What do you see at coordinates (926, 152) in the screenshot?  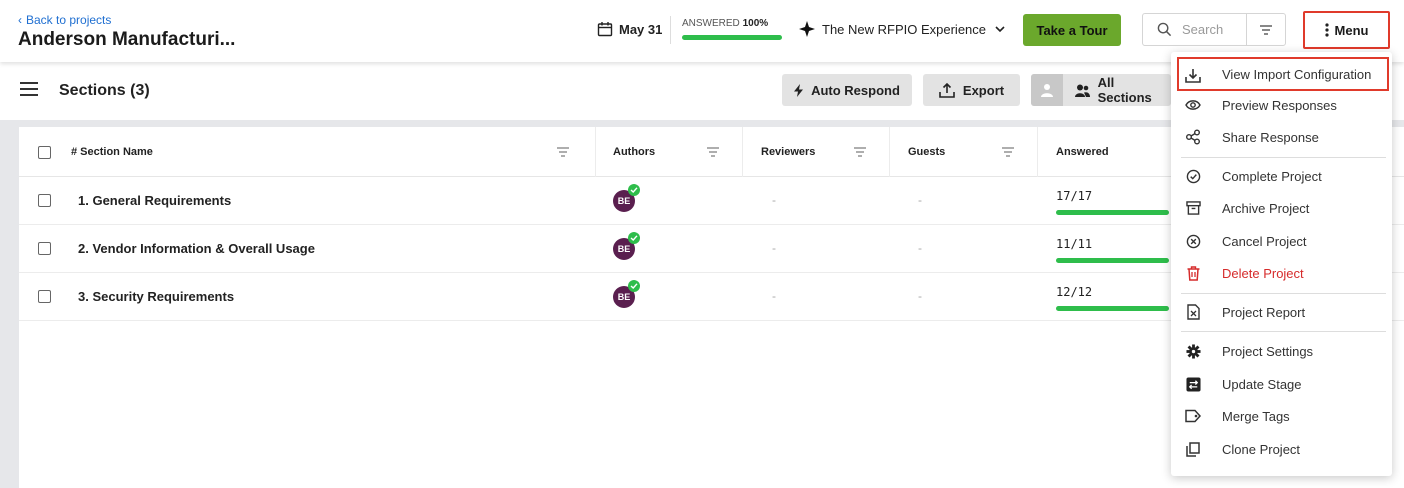 I see `column-header-guests: Guests` at bounding box center [926, 152].